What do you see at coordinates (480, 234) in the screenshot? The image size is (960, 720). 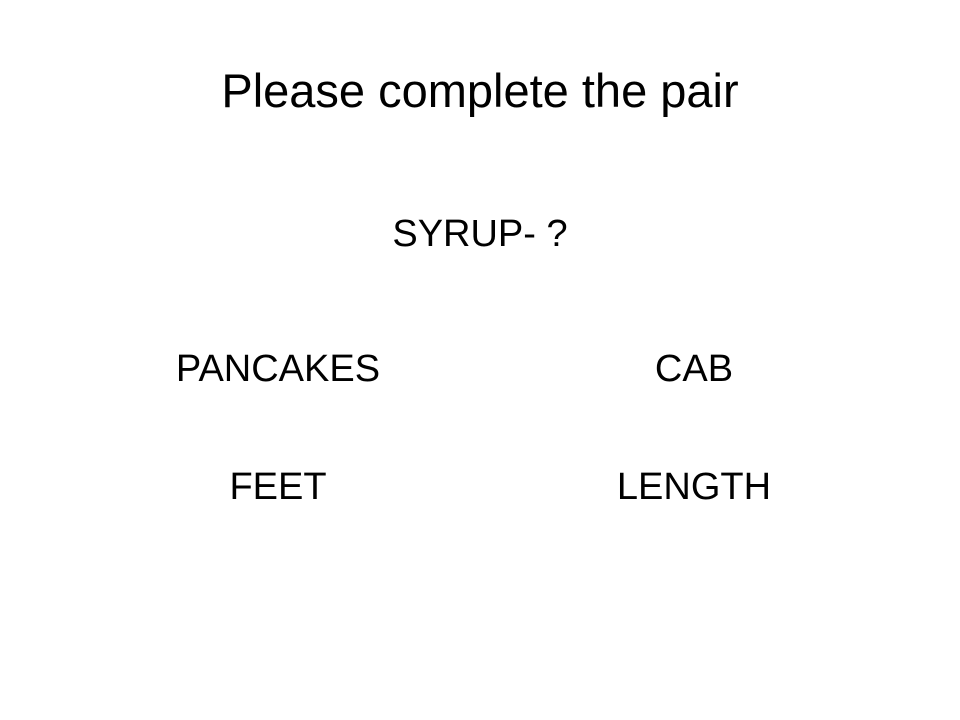 I see `pair-prompt: SYRUP- ?` at bounding box center [480, 234].